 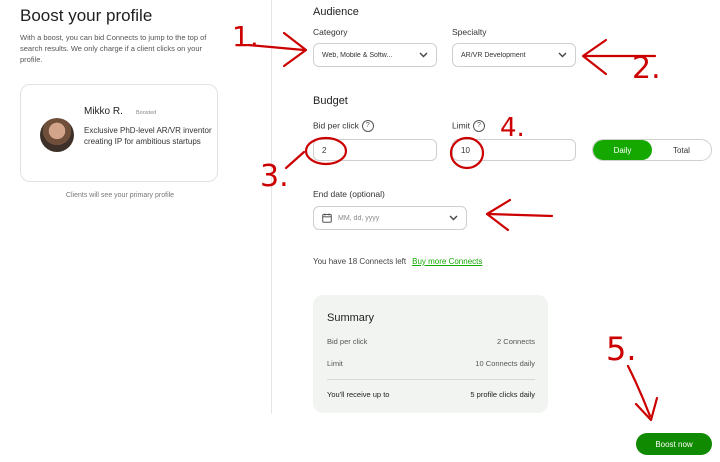 I want to click on arrow-to-bid, so click(x=295, y=160).